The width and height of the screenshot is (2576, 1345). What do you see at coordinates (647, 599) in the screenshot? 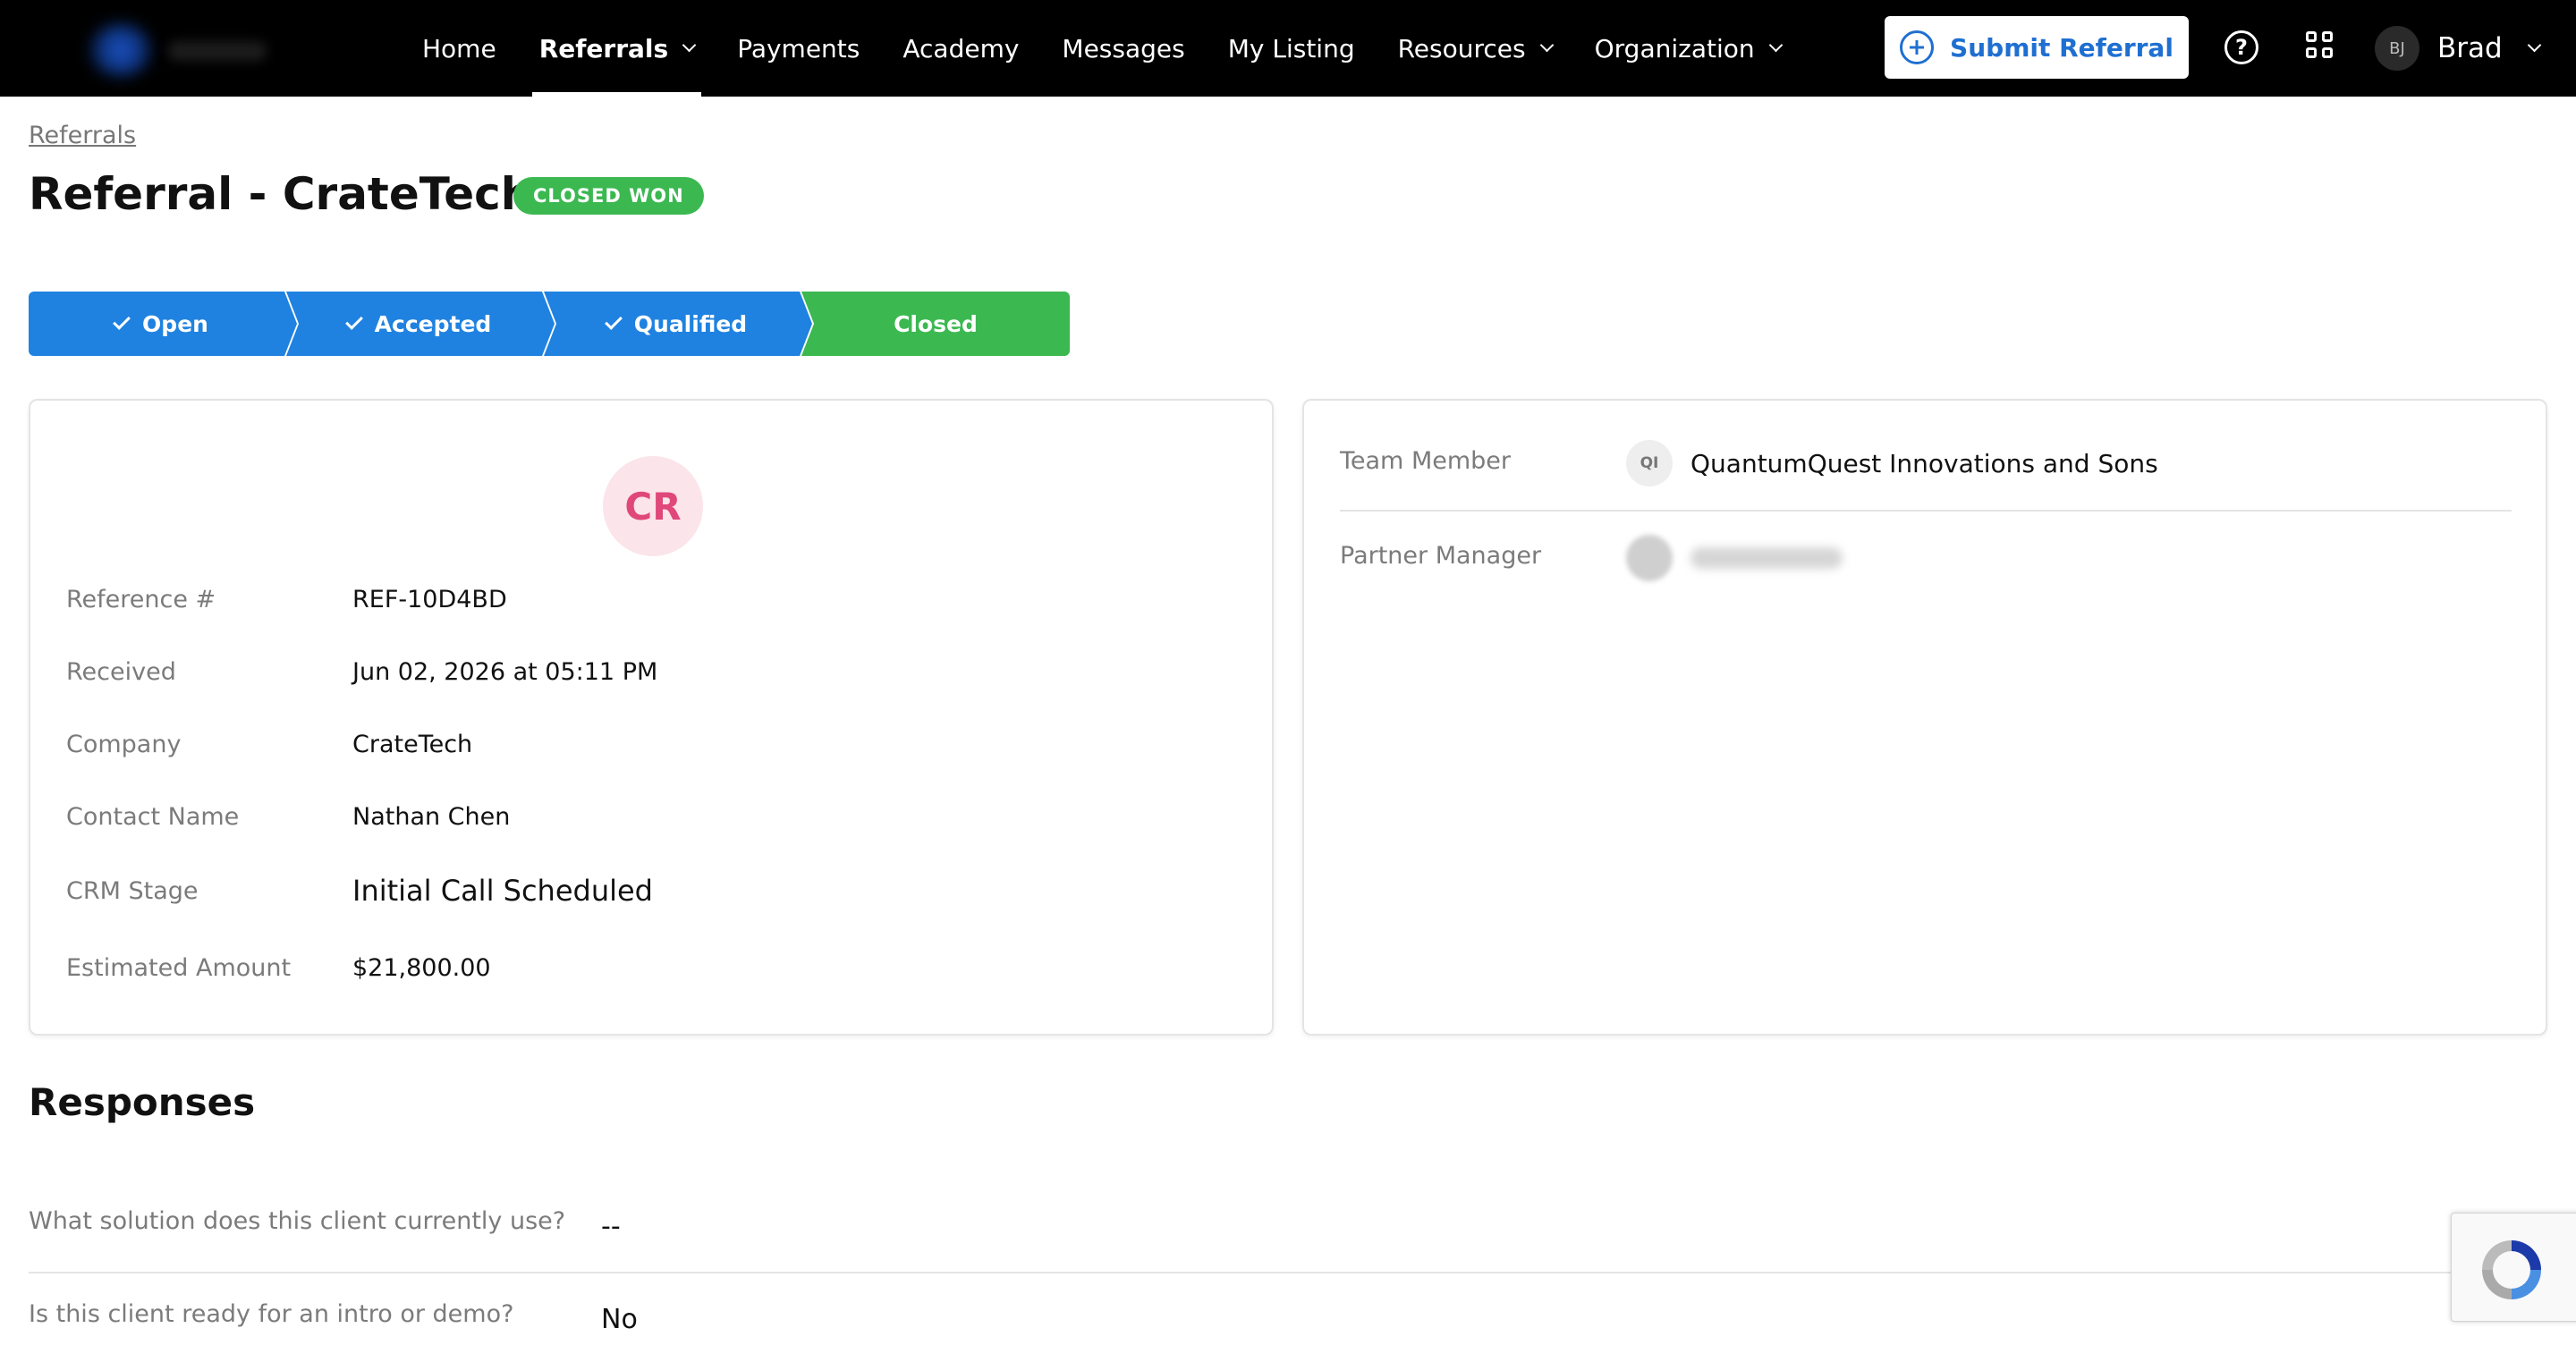
I see `field-reference: Reference # REF-10D4BD` at bounding box center [647, 599].